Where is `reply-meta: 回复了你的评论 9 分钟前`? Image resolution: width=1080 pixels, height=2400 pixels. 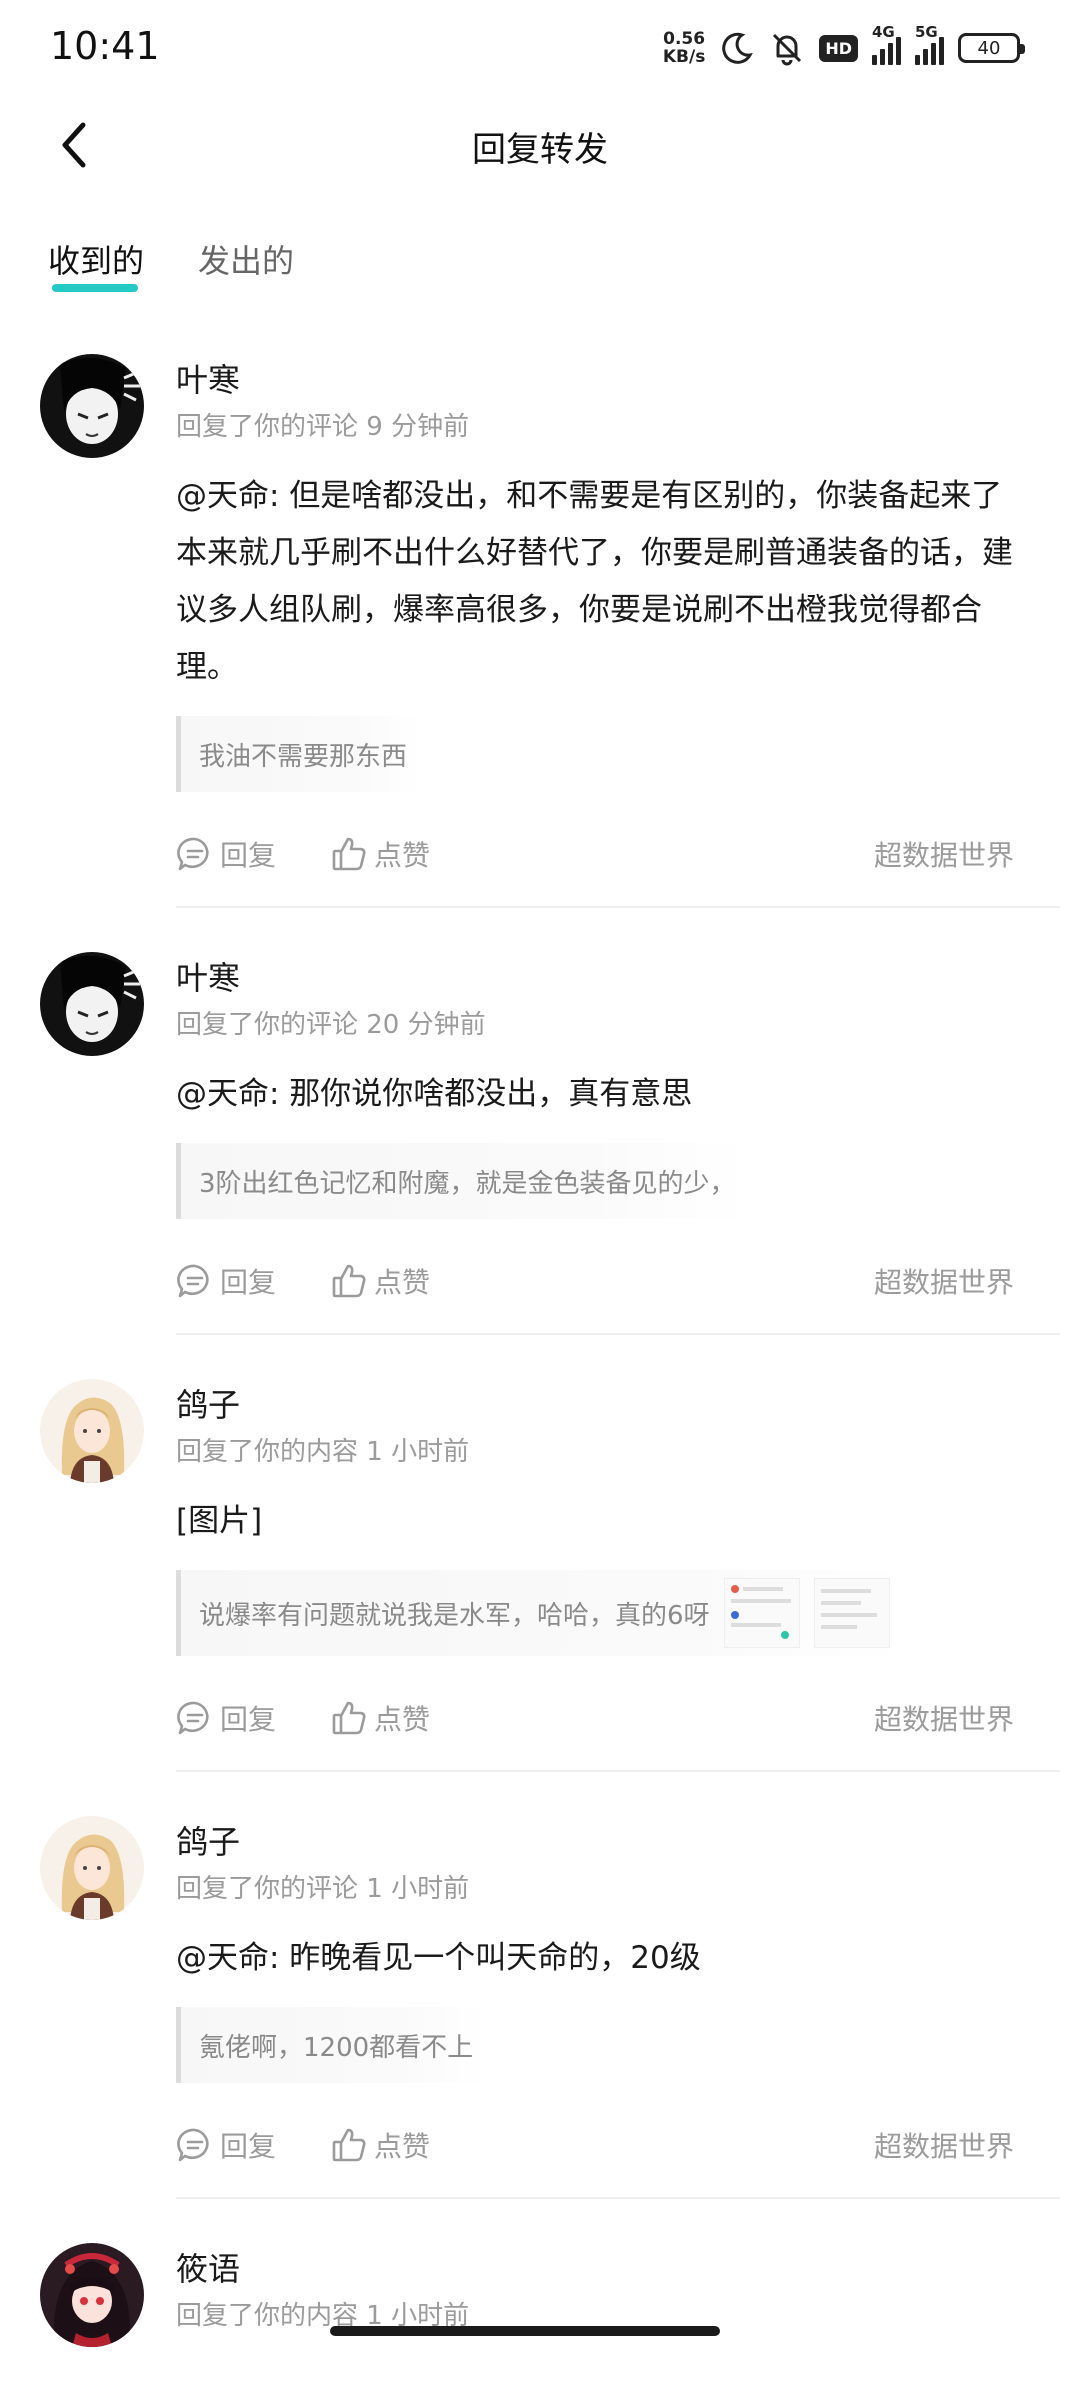 reply-meta: 回复了你的评论 9 分钟前 is located at coordinates (323, 427).